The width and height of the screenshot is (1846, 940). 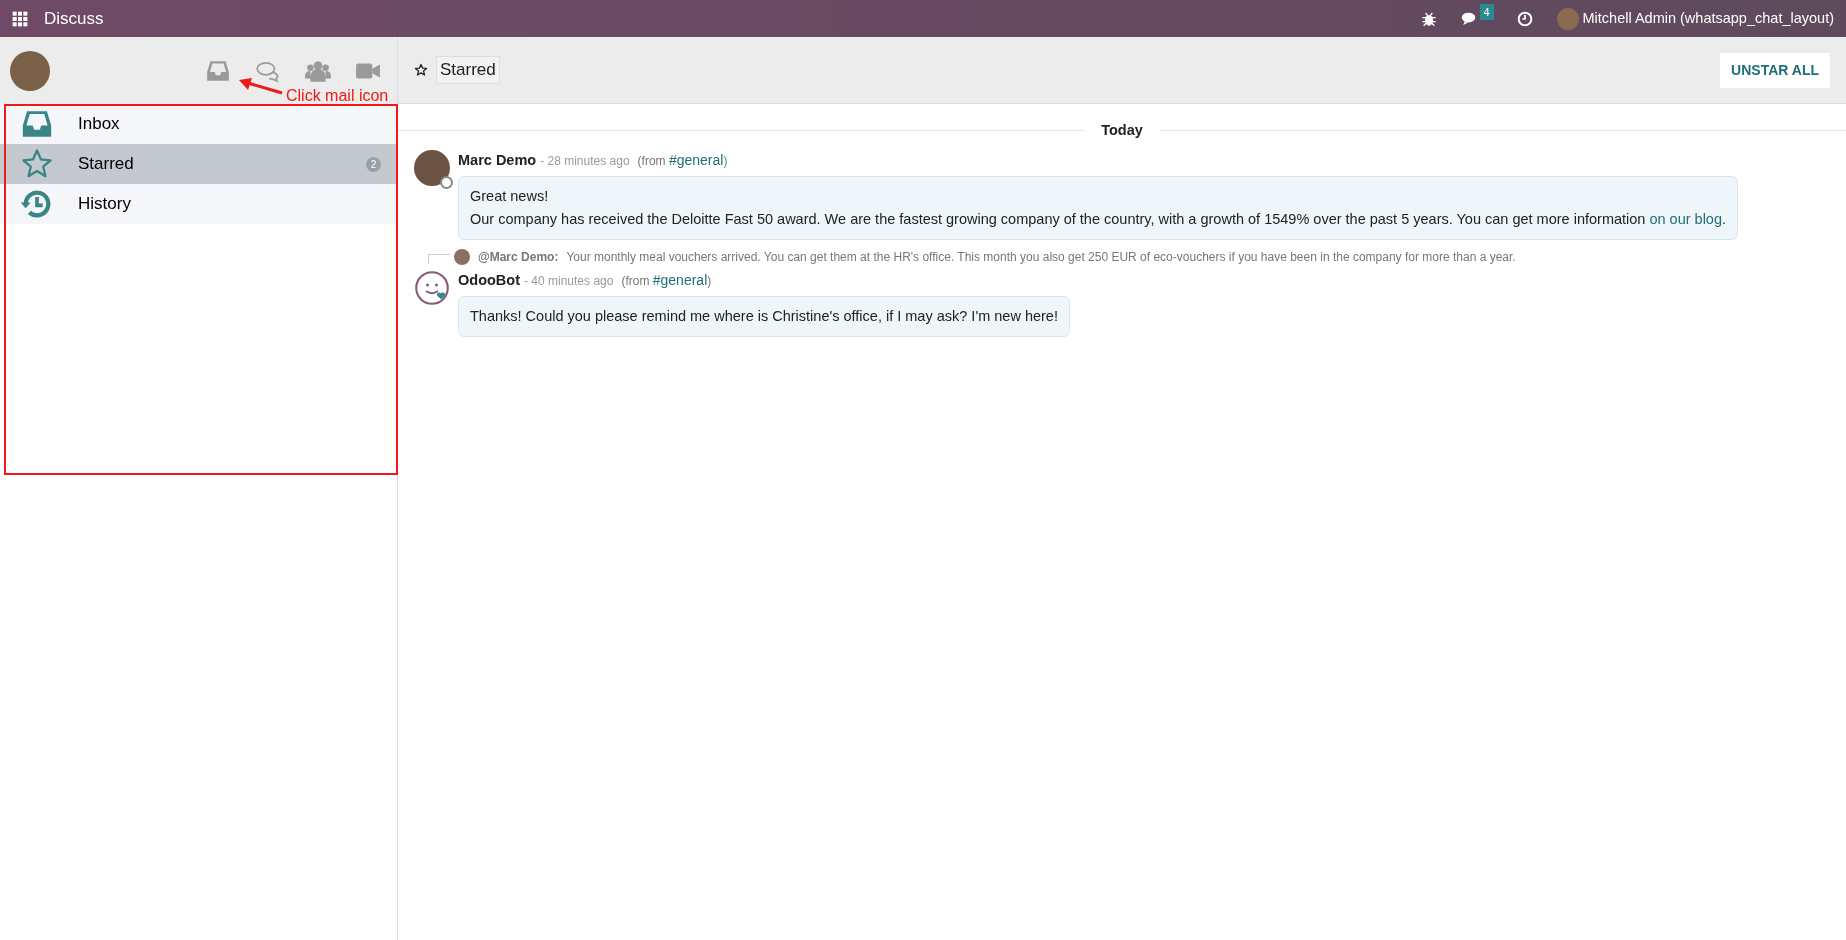 I want to click on author-name: Marc Demo, so click(x=497, y=160).